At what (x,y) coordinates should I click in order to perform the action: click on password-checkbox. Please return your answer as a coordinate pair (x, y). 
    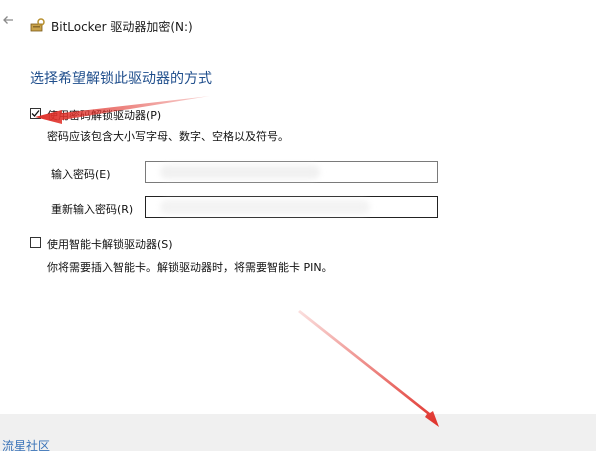
    Looking at the image, I should click on (35, 113).